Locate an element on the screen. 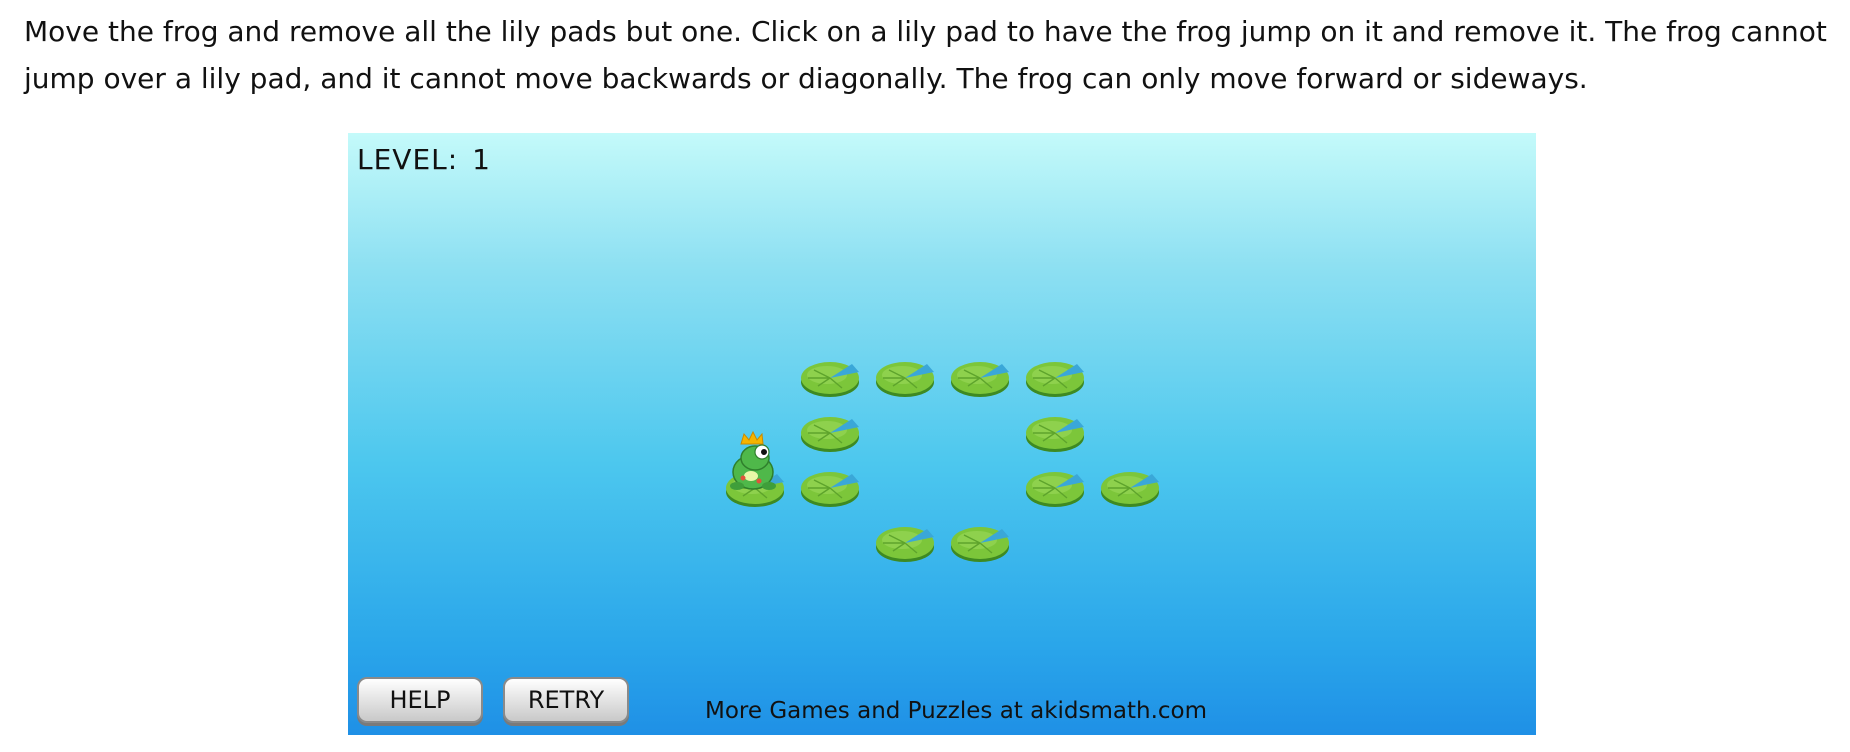 Image resolution: width=1850 pixels, height=752 pixels. level-value: 1 is located at coordinates (481, 159).